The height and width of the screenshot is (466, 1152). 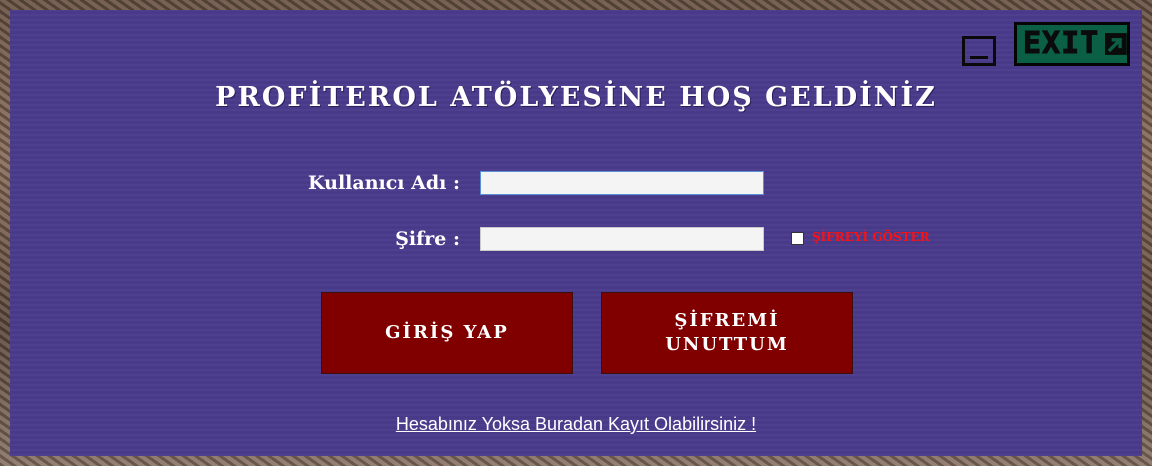 I want to click on username-input, so click(x=622, y=183).